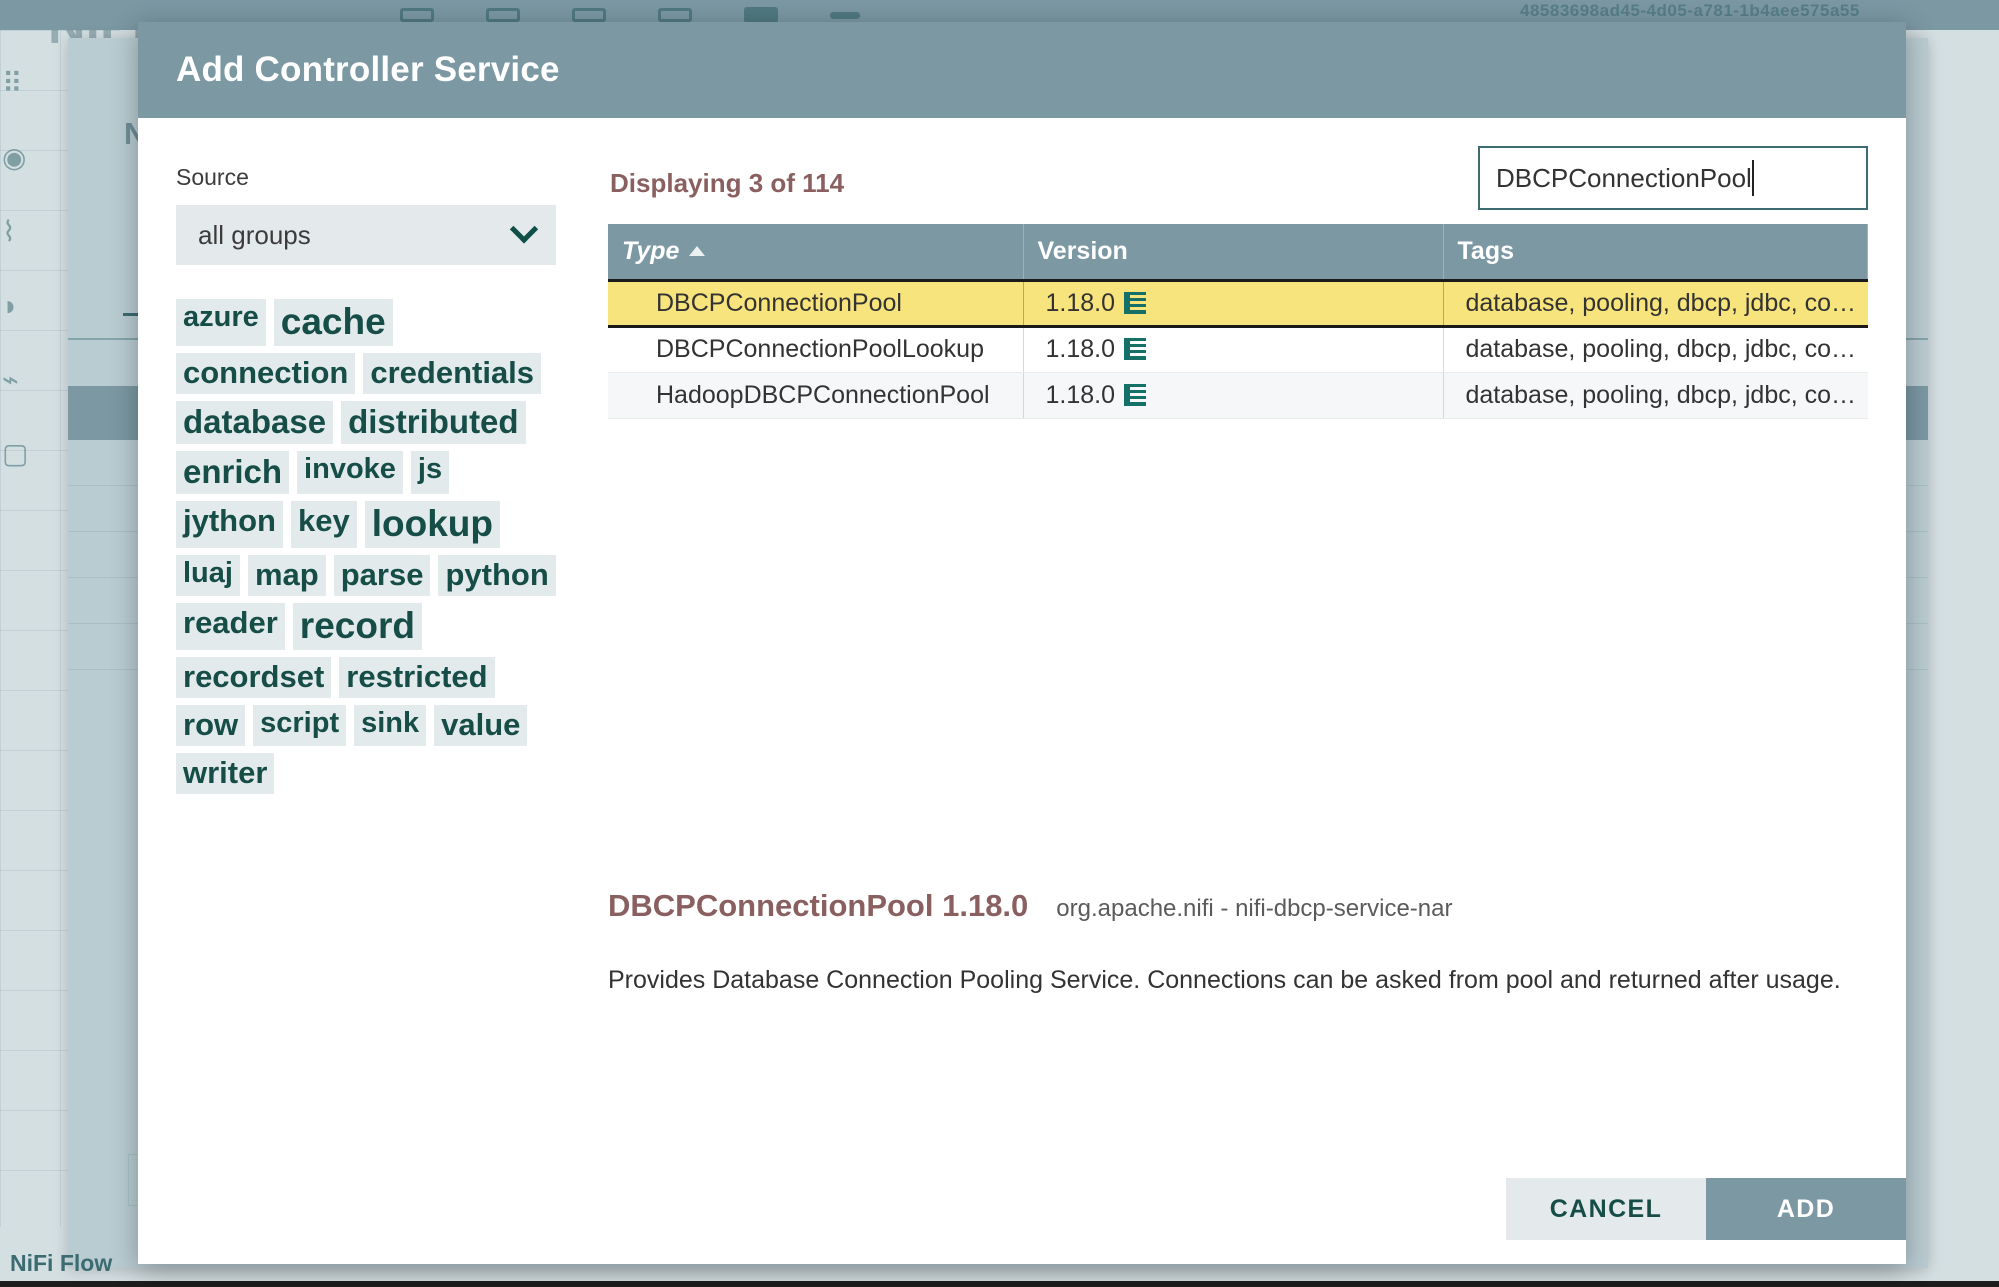  I want to click on cancel-button: CANCEL, so click(1606, 1209).